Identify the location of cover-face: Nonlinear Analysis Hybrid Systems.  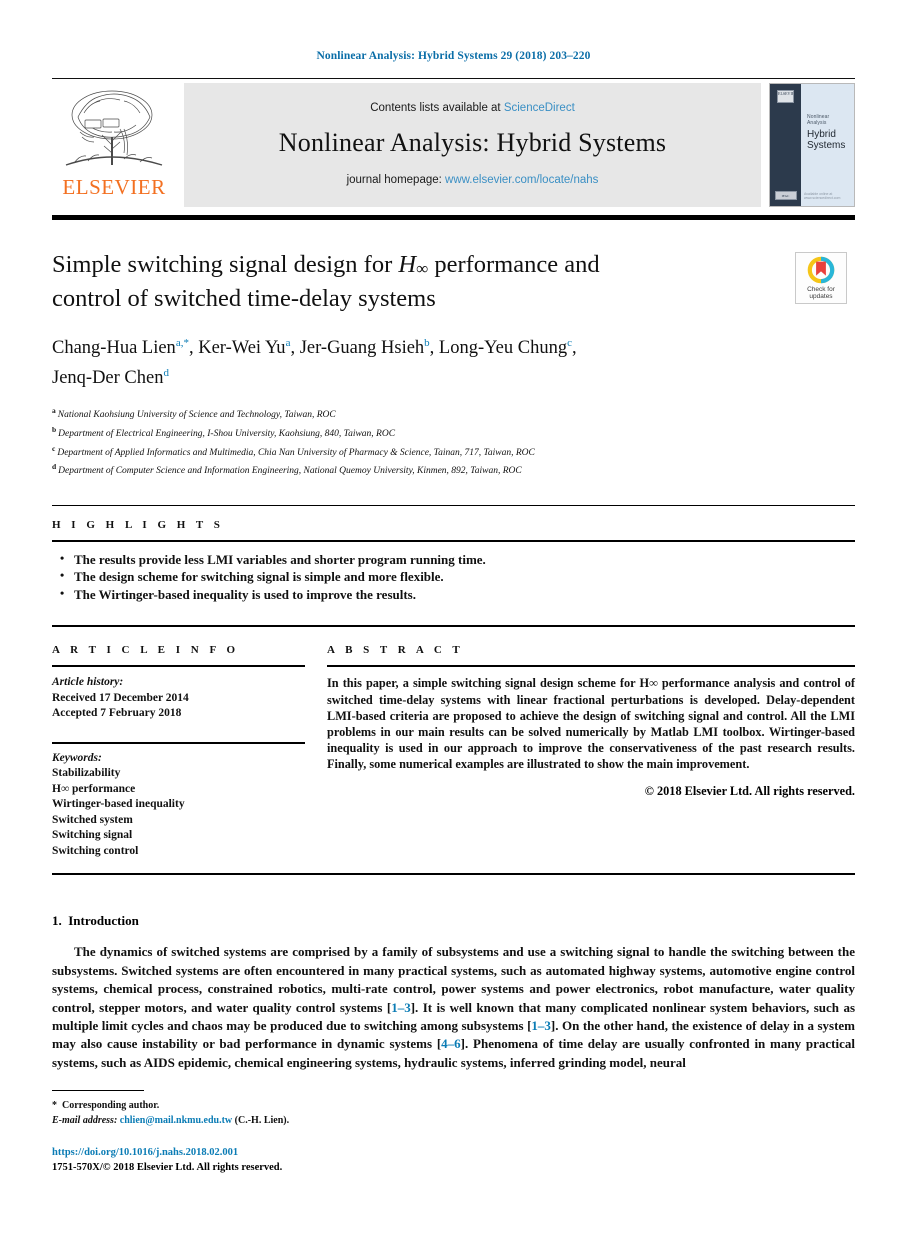
(827, 145).